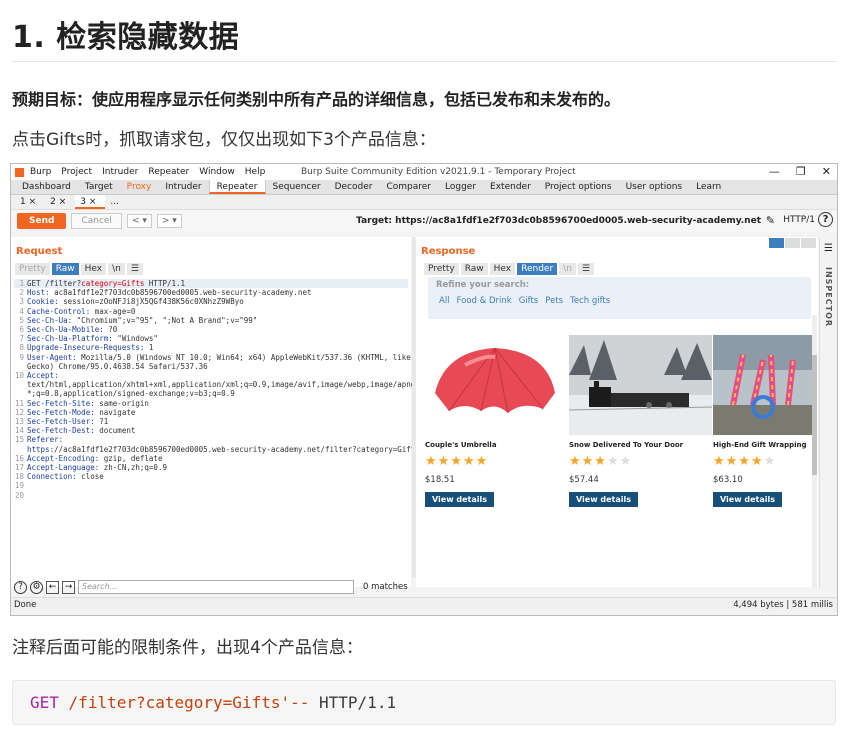 The height and width of the screenshot is (745, 843). Describe the element at coordinates (169, 221) in the screenshot. I see `forward-button: > ▾` at that location.